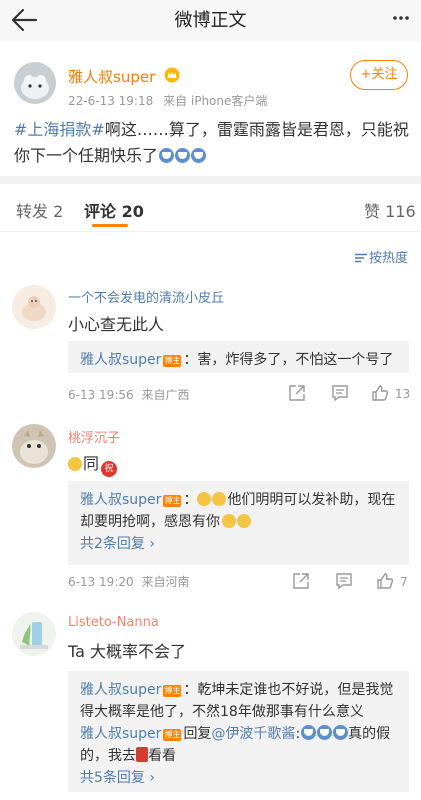 The height and width of the screenshot is (800, 421). Describe the element at coordinates (360, 258) in the screenshot. I see `sort-icon` at that location.